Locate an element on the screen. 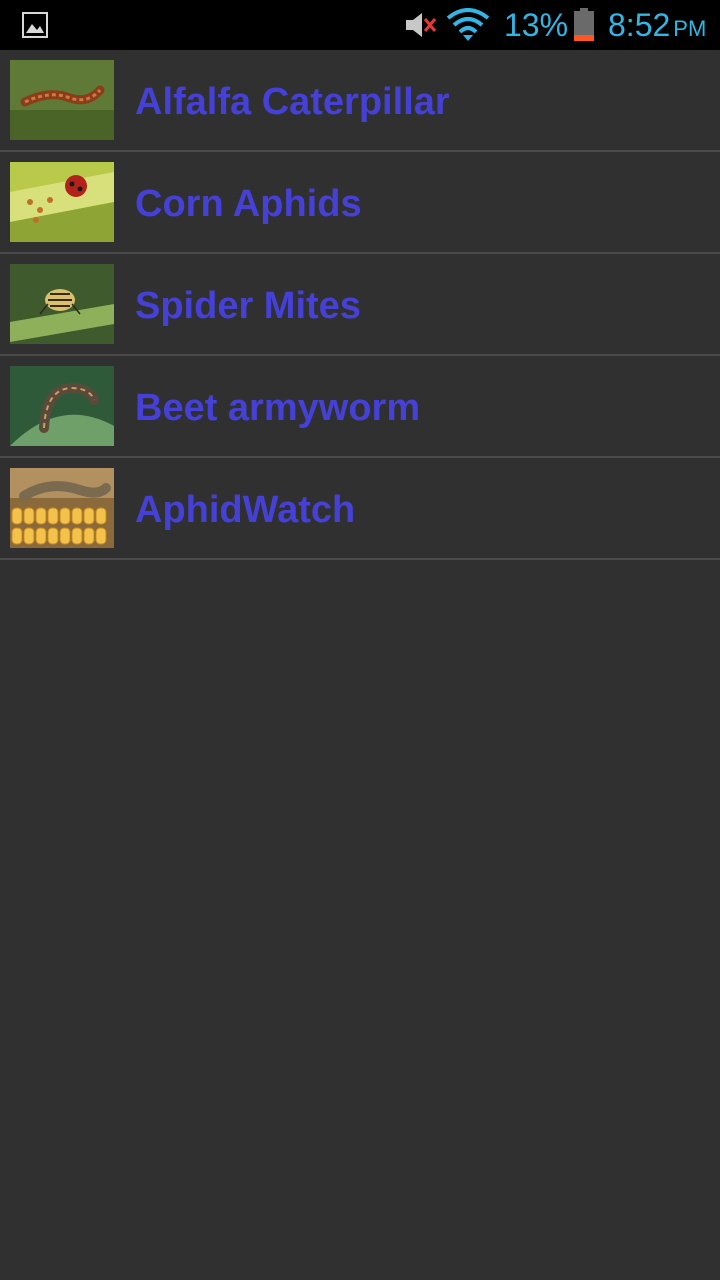 Image resolution: width=720 pixels, height=1280 pixels. list-item-label: Beet armyworm is located at coordinates (278, 408).